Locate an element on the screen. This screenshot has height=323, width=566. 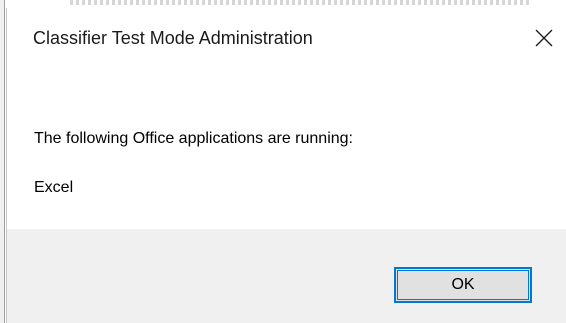
background-window-edge is located at coordinates (283, 4).